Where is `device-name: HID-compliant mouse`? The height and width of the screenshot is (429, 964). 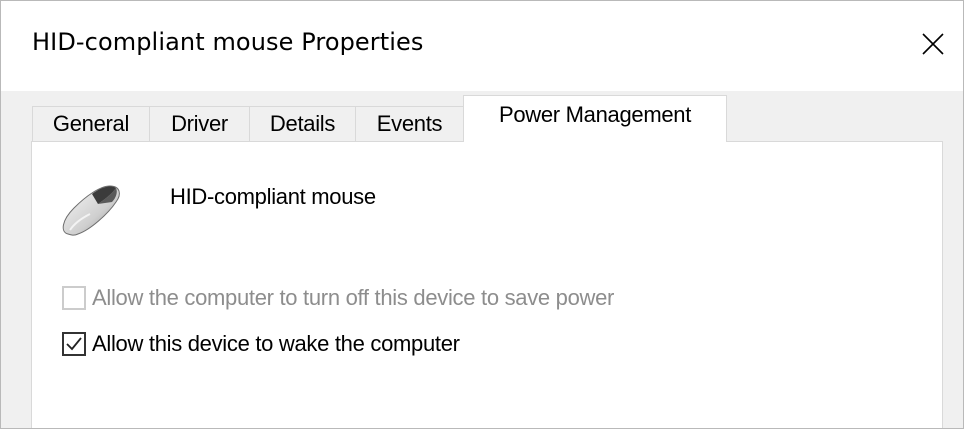
device-name: HID-compliant mouse is located at coordinates (273, 196).